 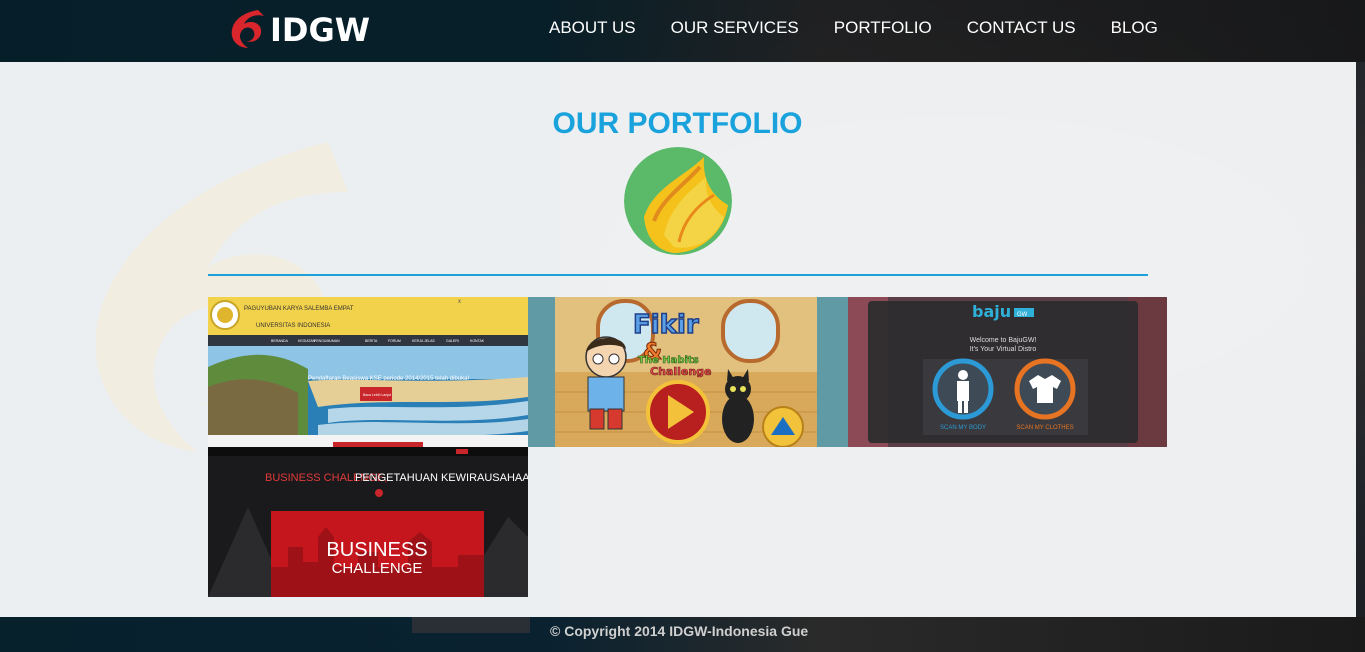 I want to click on page-title: OUR PORTFOLIO, so click(x=677, y=123).